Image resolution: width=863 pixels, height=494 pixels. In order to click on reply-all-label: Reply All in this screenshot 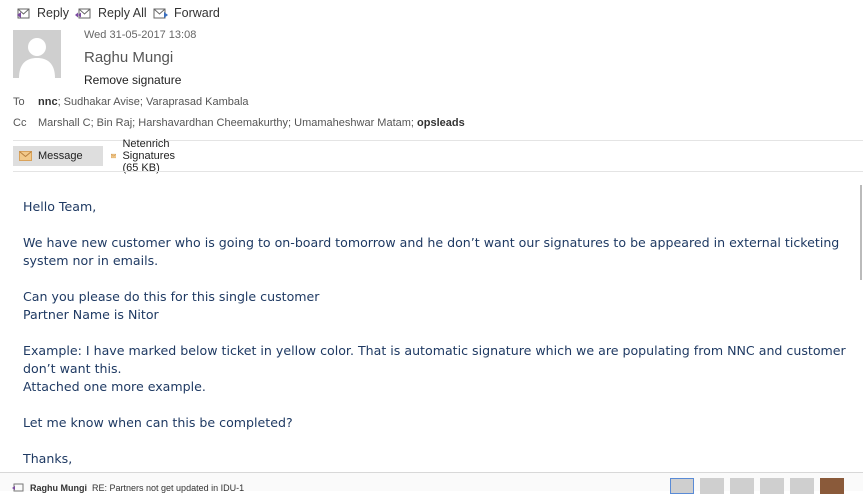, I will do `click(122, 13)`.